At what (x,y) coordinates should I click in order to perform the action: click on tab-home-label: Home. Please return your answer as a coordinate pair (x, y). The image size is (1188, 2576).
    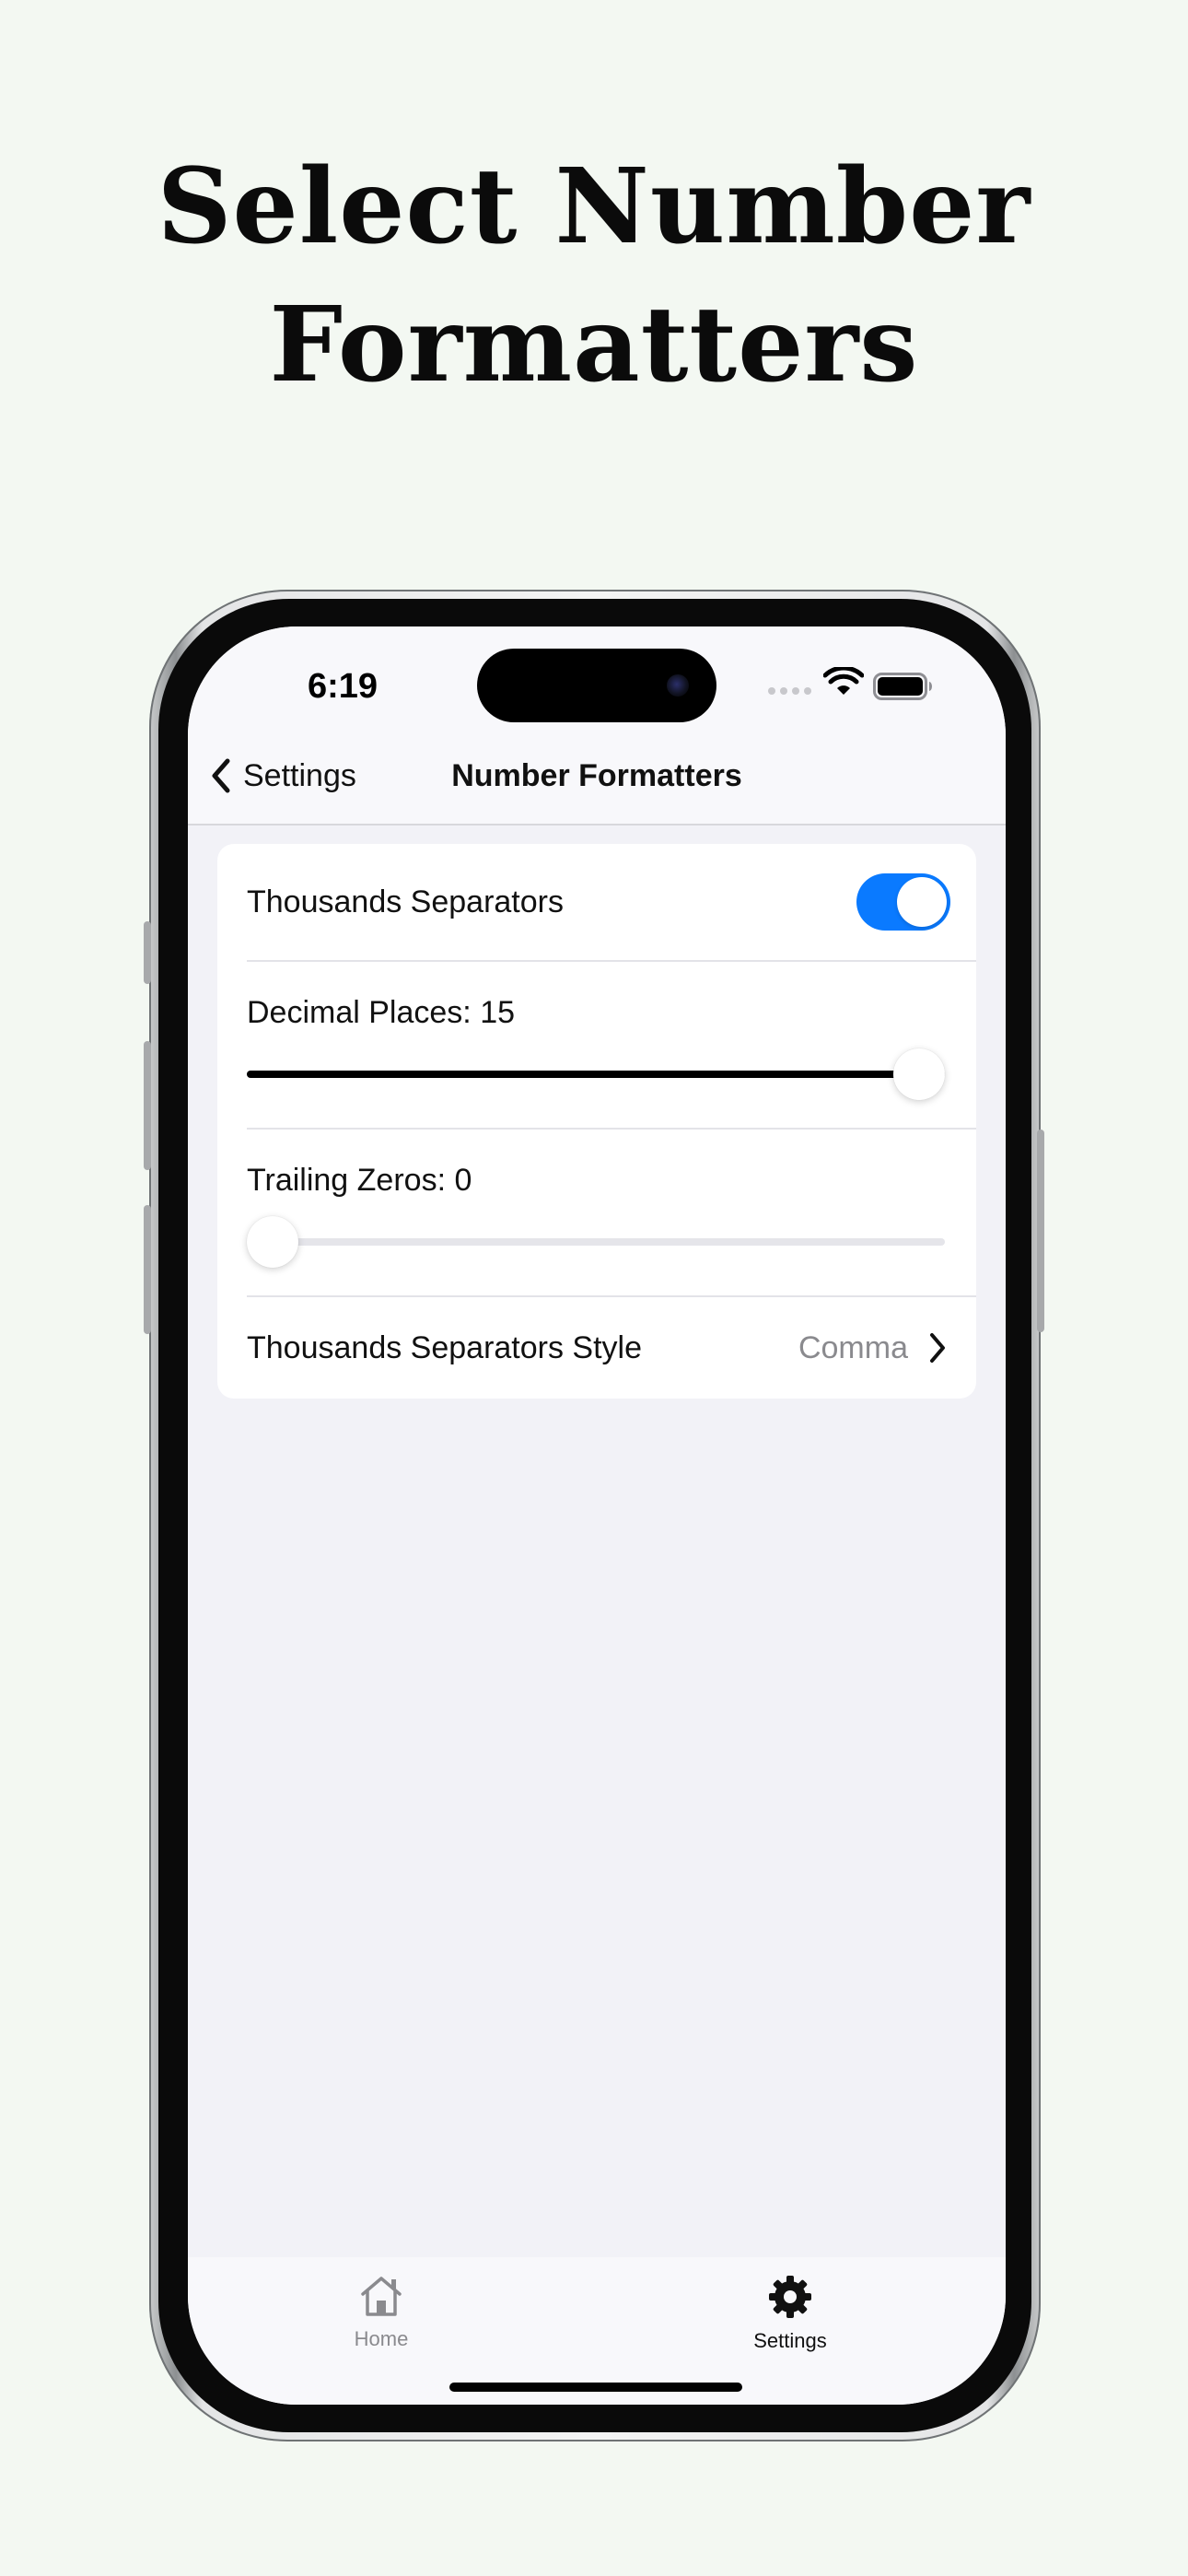
    Looking at the image, I should click on (381, 2338).